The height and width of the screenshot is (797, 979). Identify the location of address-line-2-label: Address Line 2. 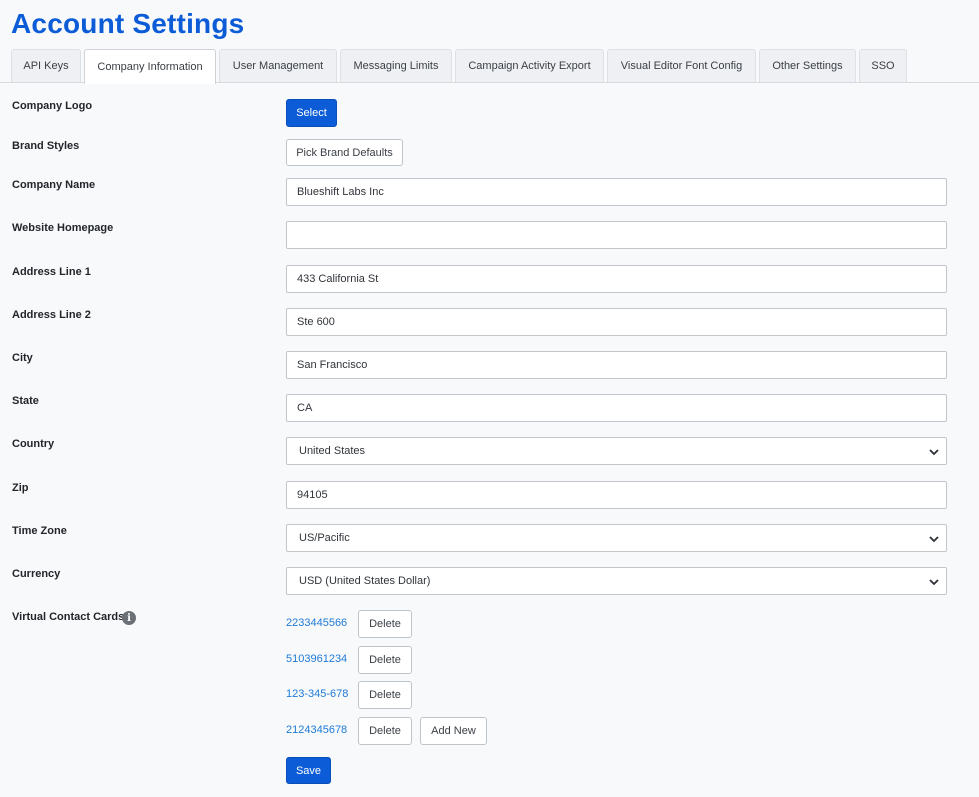
(51, 315).